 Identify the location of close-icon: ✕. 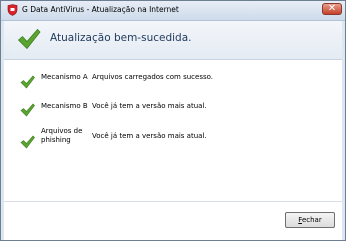
(332, 8).